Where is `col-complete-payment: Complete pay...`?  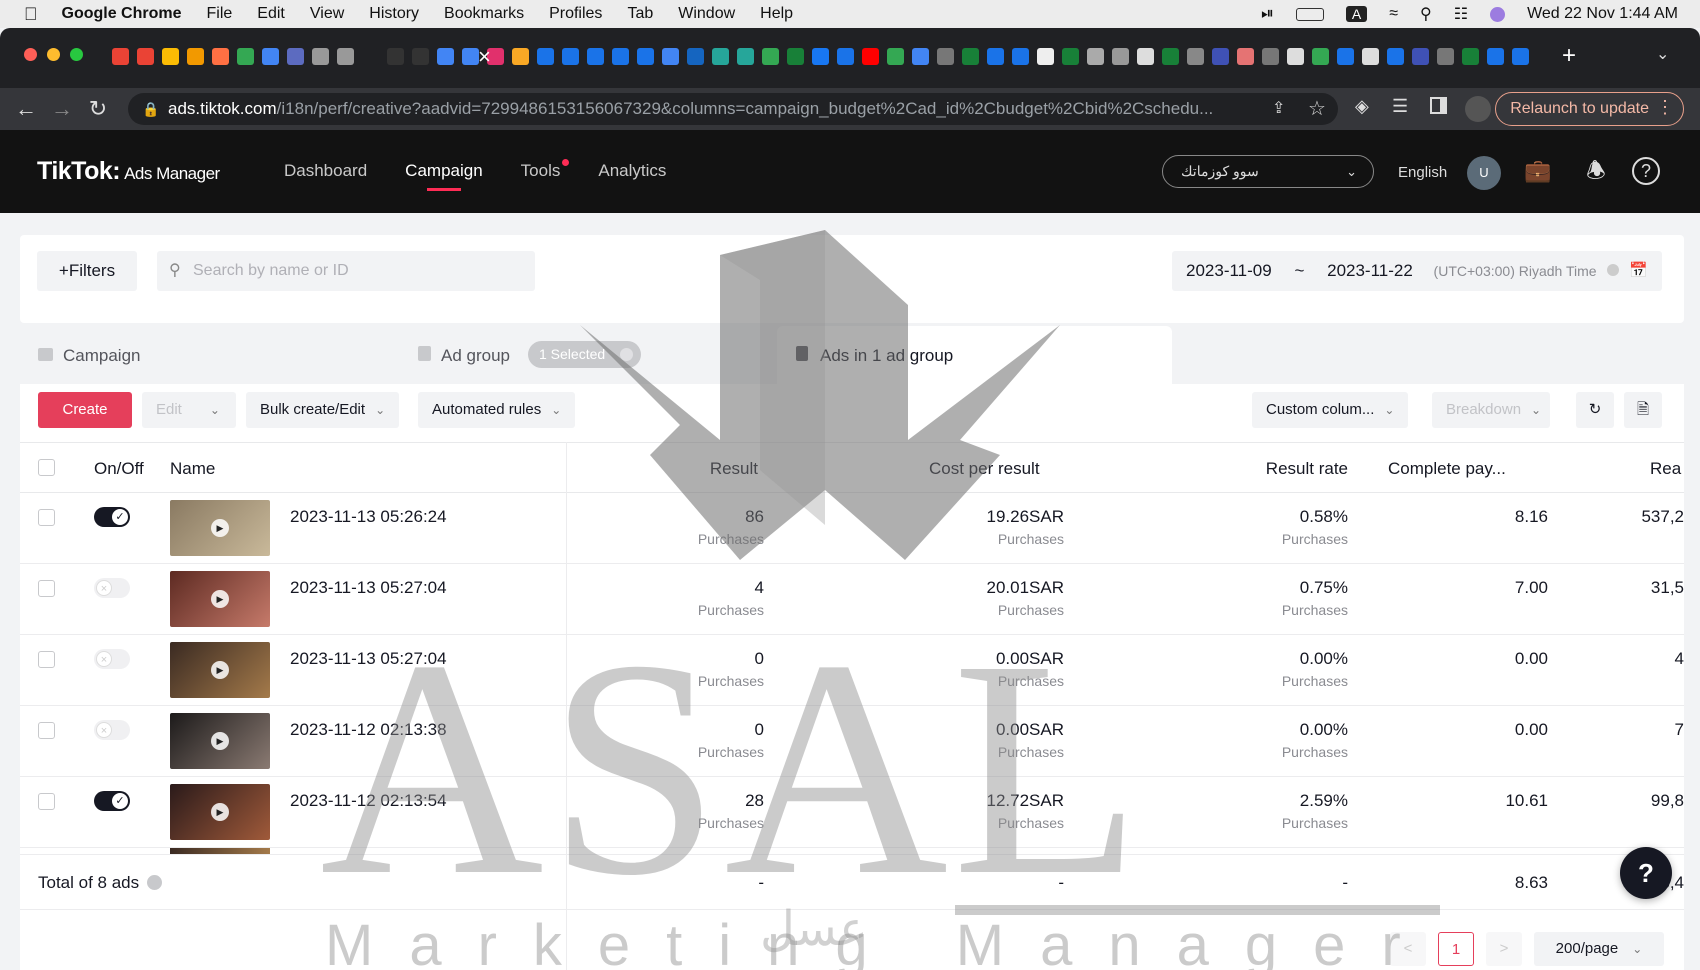 col-complete-payment: Complete pay... is located at coordinates (1447, 469).